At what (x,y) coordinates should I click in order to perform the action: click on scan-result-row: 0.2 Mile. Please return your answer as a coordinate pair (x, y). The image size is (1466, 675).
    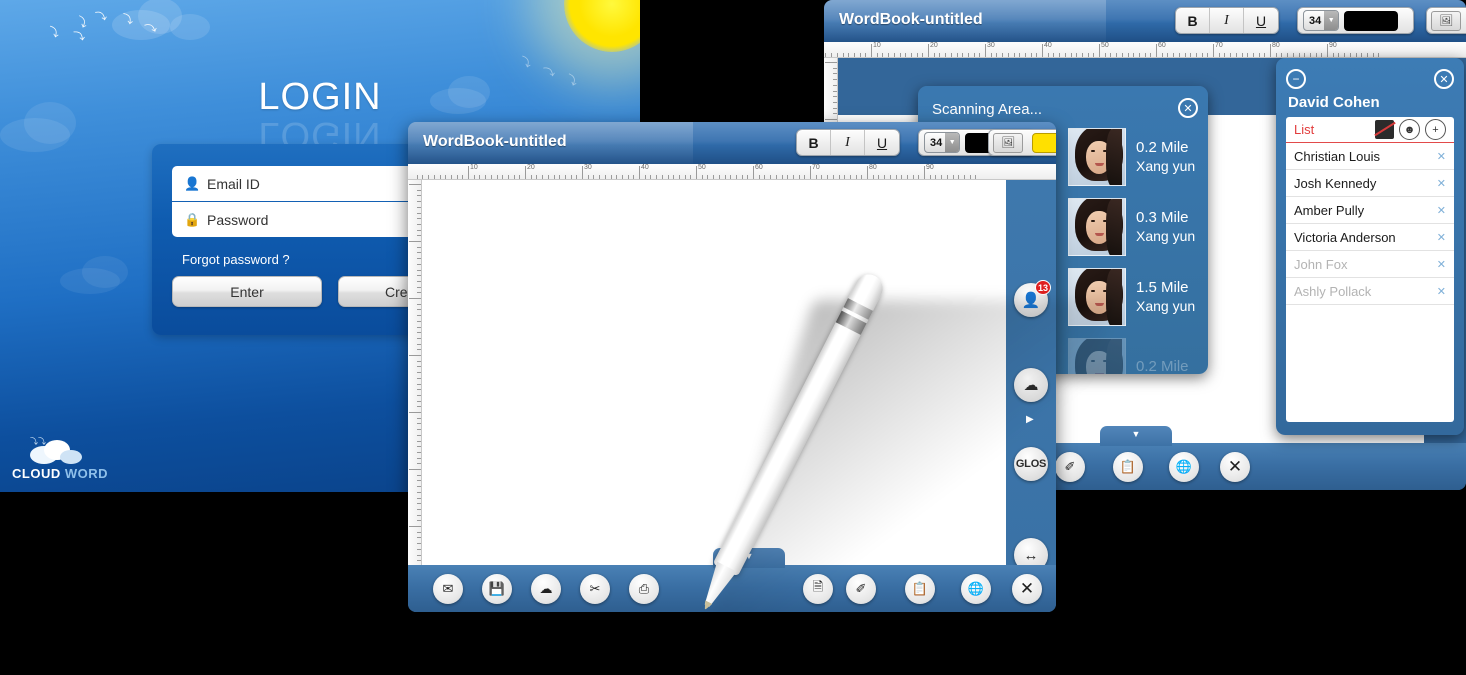
    Looking at the image, I should click on (1138, 353).